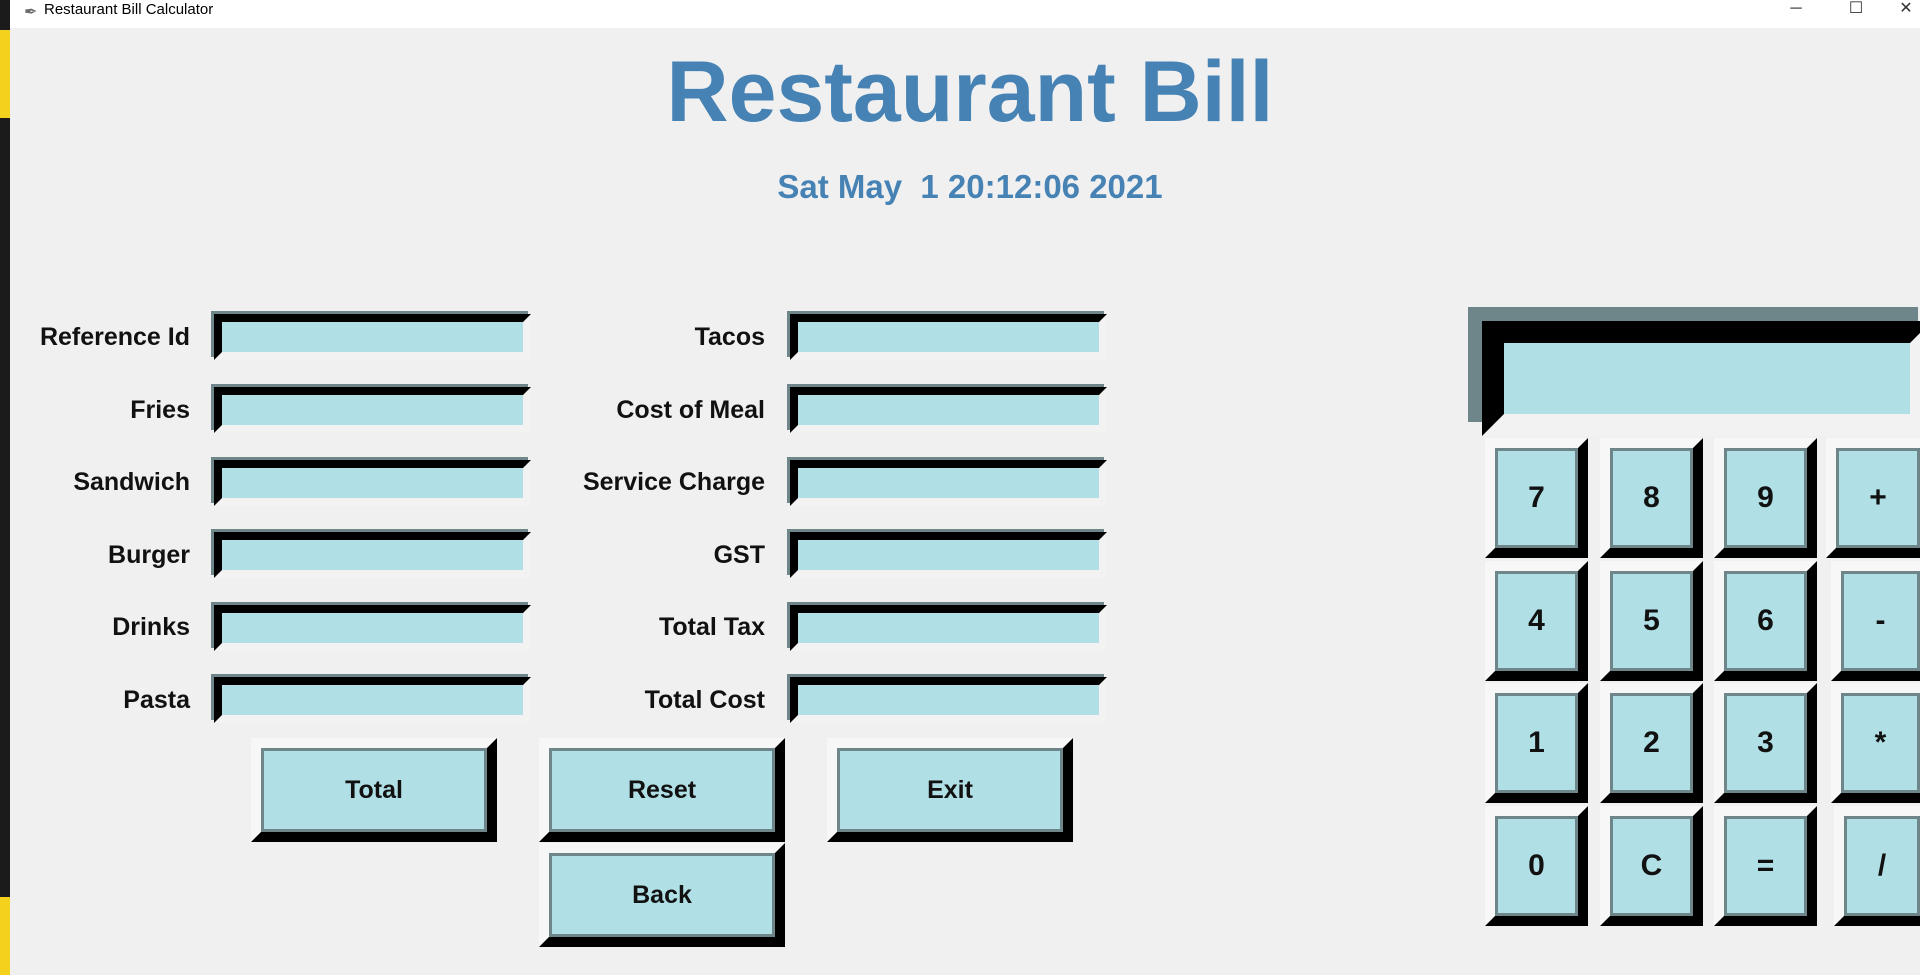 The height and width of the screenshot is (975, 1920). What do you see at coordinates (729, 337) in the screenshot?
I see `tacos-label: Tacos` at bounding box center [729, 337].